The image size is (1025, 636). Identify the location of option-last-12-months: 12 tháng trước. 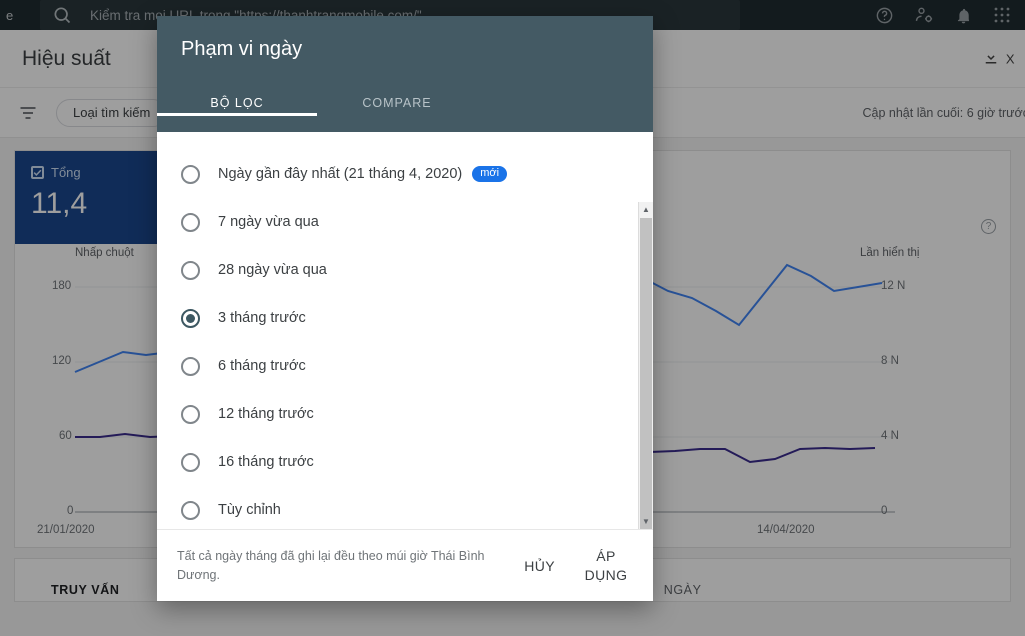
(405, 414).